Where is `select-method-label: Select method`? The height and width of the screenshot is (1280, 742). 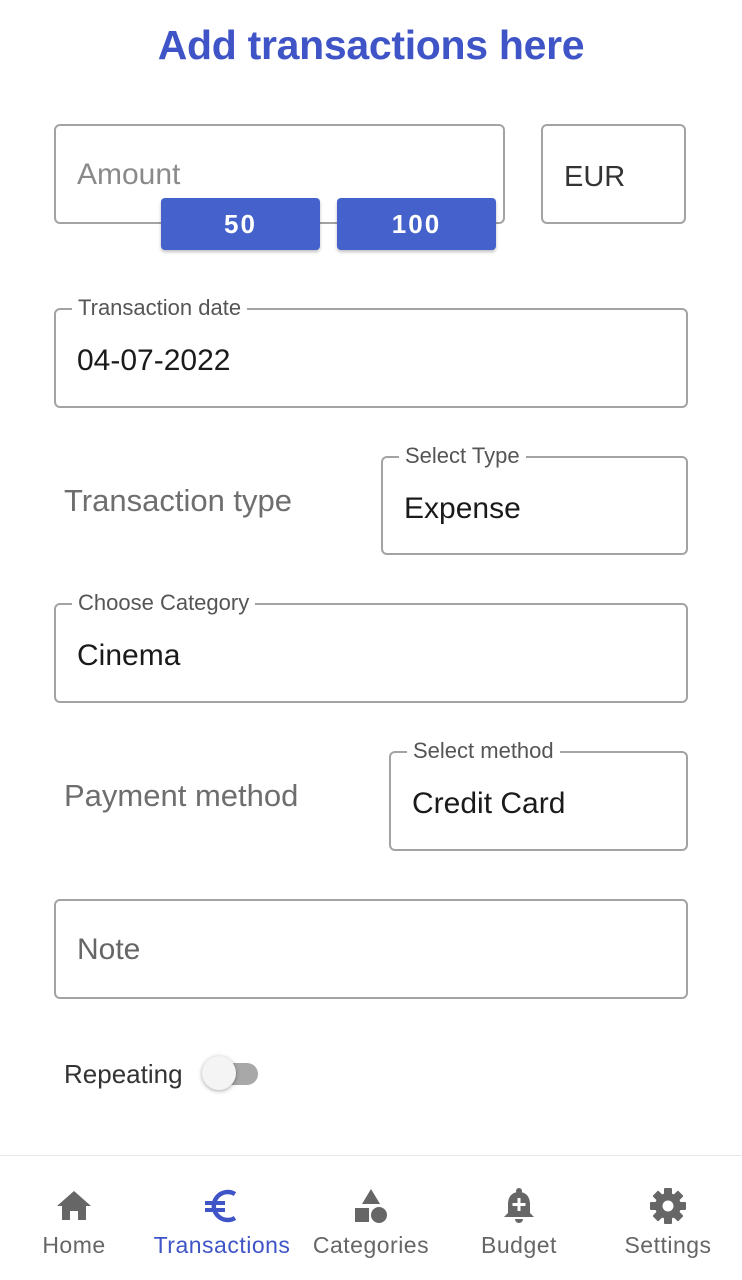 select-method-label: Select method is located at coordinates (483, 751).